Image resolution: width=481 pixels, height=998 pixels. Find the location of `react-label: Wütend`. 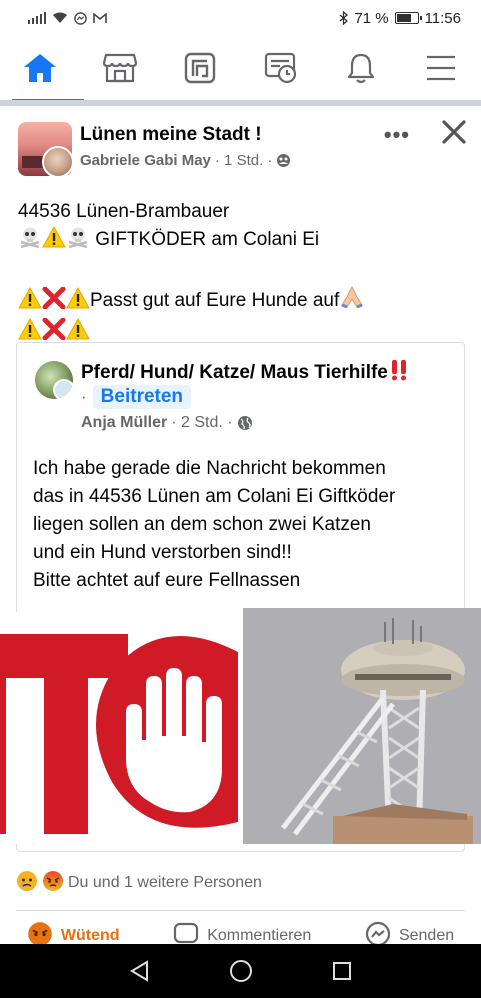

react-label: Wütend is located at coordinates (90, 935).